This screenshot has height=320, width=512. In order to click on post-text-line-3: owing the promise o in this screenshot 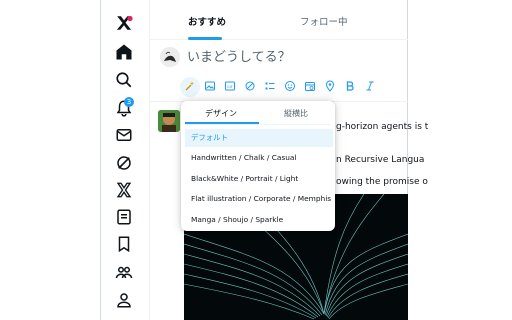, I will do `click(382, 182)`.